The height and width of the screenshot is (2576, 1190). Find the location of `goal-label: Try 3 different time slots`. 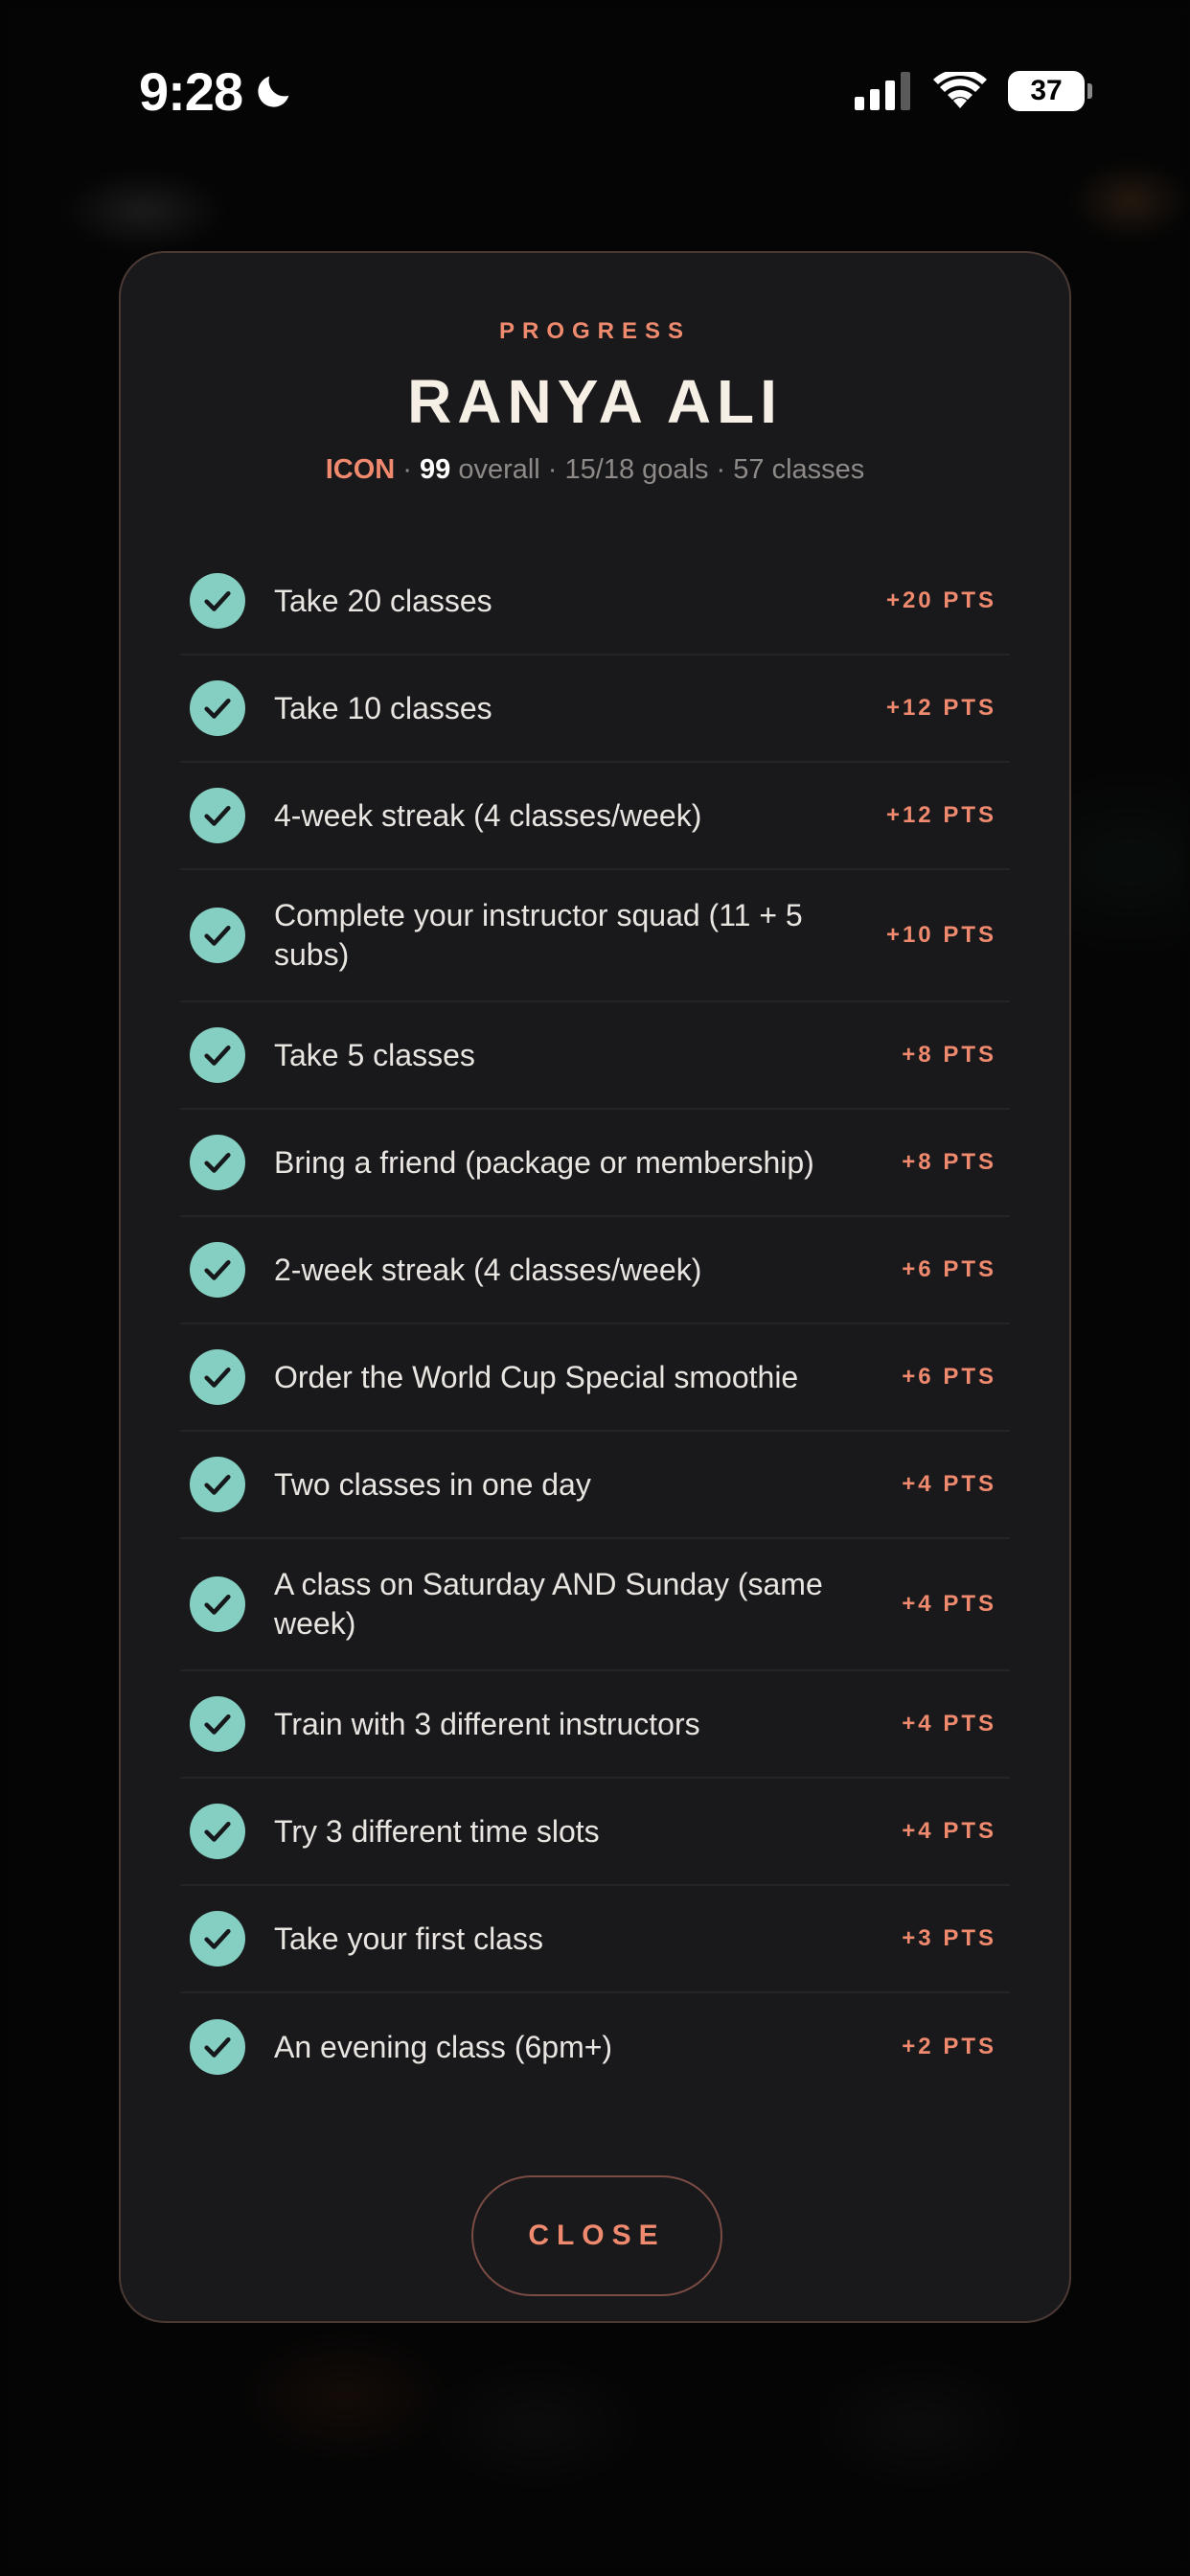

goal-label: Try 3 different time slots is located at coordinates (437, 1831).